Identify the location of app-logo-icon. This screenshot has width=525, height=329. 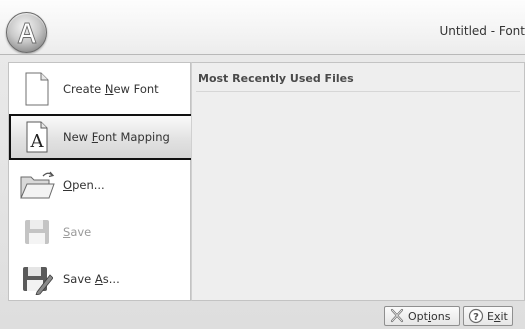
(26, 32).